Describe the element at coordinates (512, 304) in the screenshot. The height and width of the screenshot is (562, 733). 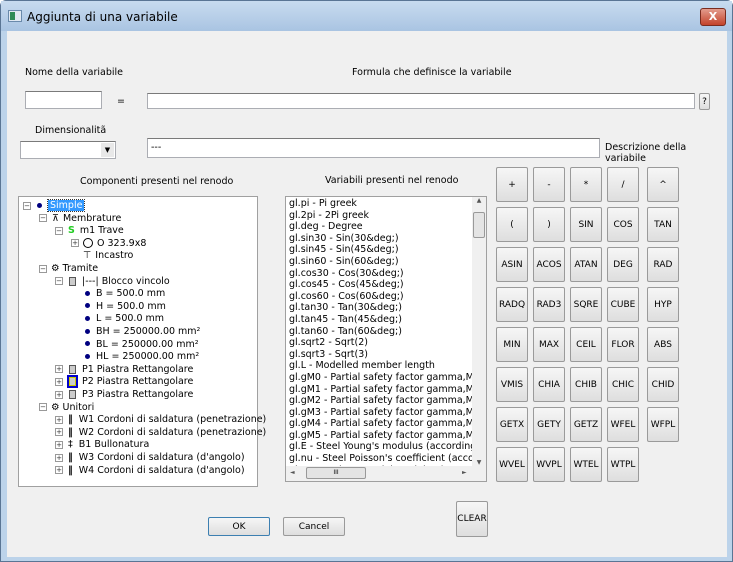
I see `keypad-button: RADQ` at that location.